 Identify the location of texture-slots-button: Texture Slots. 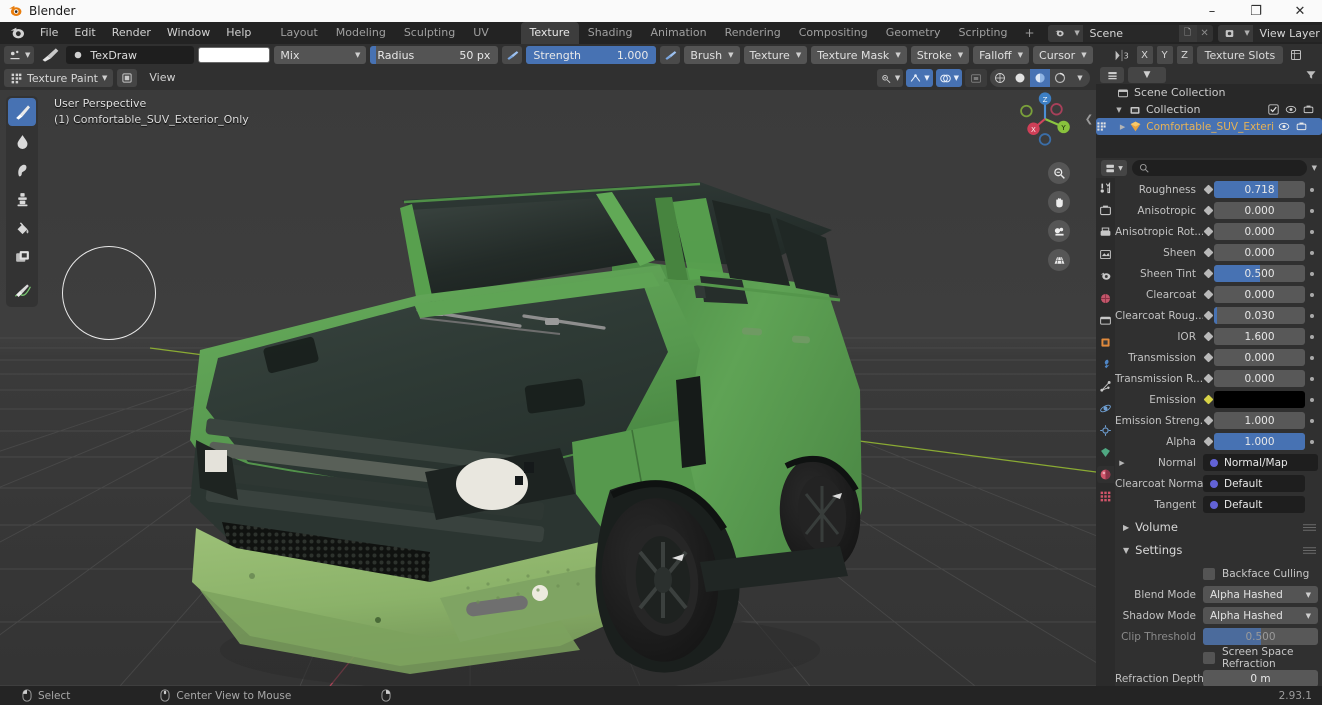
(1240, 55).